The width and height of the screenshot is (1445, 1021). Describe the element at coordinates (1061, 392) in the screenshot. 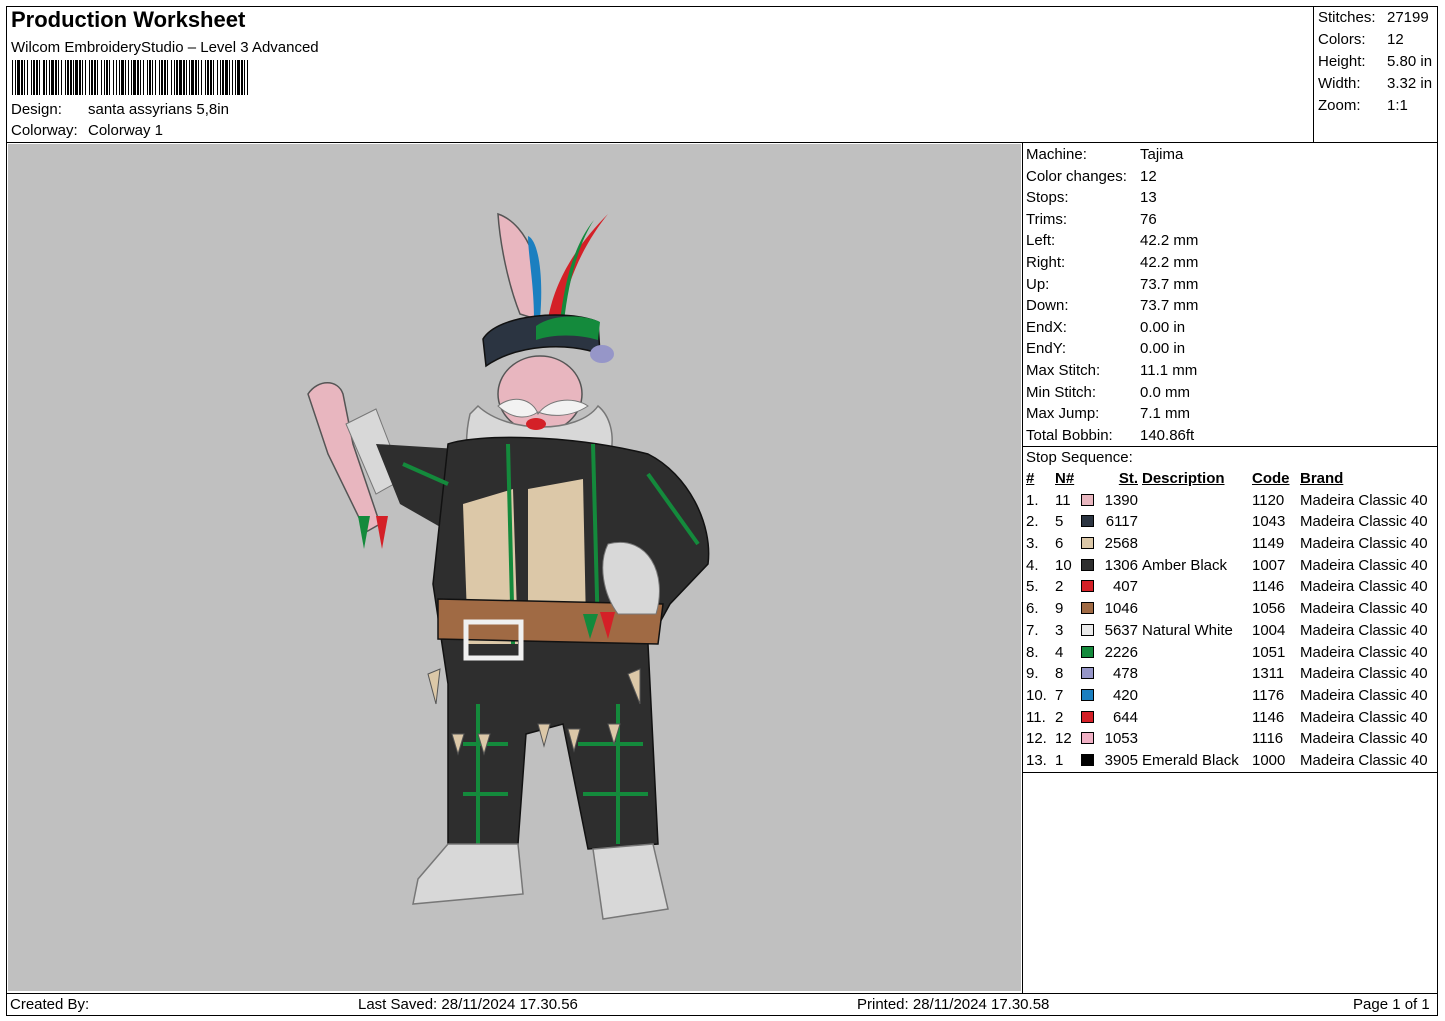

I see `machine-info-label: Min Stitch:` at that location.